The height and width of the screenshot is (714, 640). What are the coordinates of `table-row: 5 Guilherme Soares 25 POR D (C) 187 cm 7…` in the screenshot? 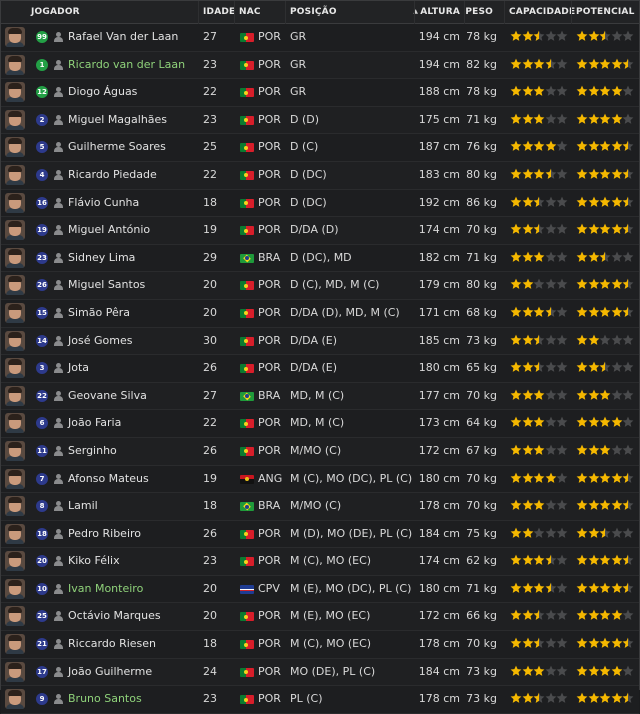 It's located at (320, 148).